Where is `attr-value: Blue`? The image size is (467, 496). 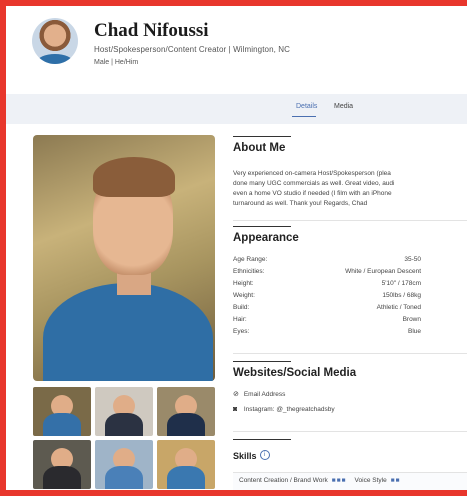
attr-value: Blue is located at coordinates (414, 331).